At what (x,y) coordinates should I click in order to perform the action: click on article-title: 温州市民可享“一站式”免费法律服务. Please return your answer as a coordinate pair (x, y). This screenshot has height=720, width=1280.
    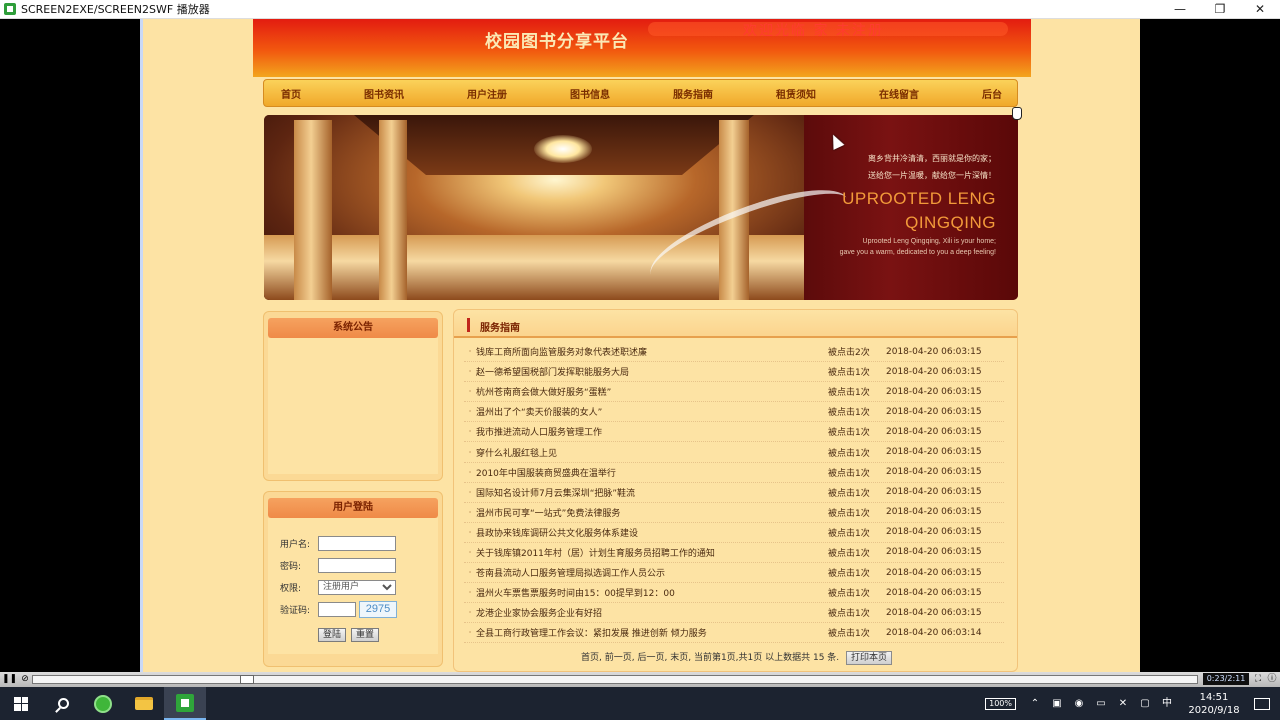
    Looking at the image, I should click on (652, 512).